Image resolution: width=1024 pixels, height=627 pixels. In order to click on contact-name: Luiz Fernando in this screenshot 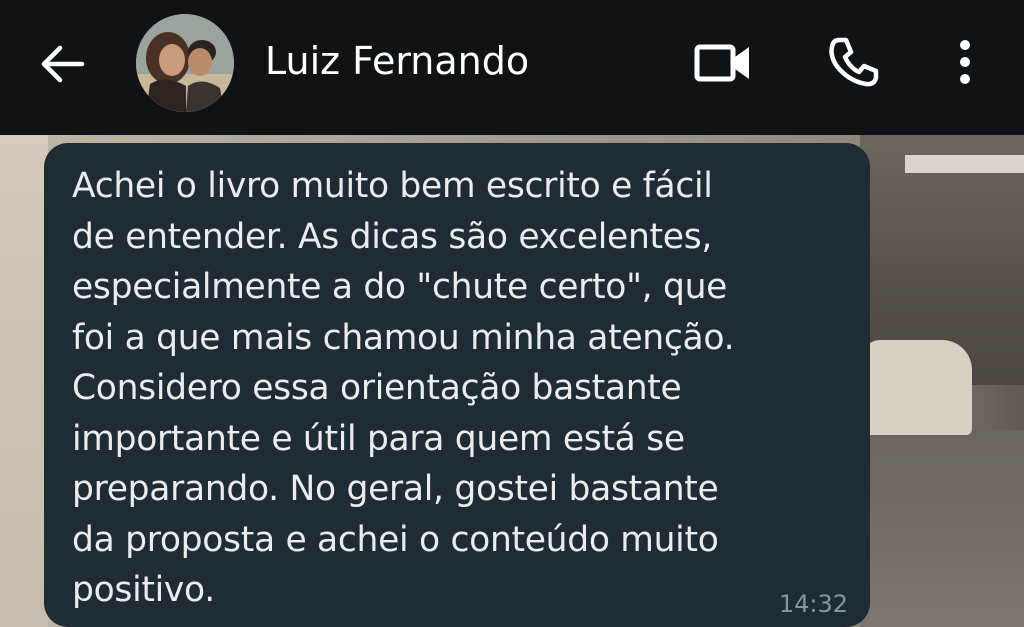, I will do `click(397, 61)`.